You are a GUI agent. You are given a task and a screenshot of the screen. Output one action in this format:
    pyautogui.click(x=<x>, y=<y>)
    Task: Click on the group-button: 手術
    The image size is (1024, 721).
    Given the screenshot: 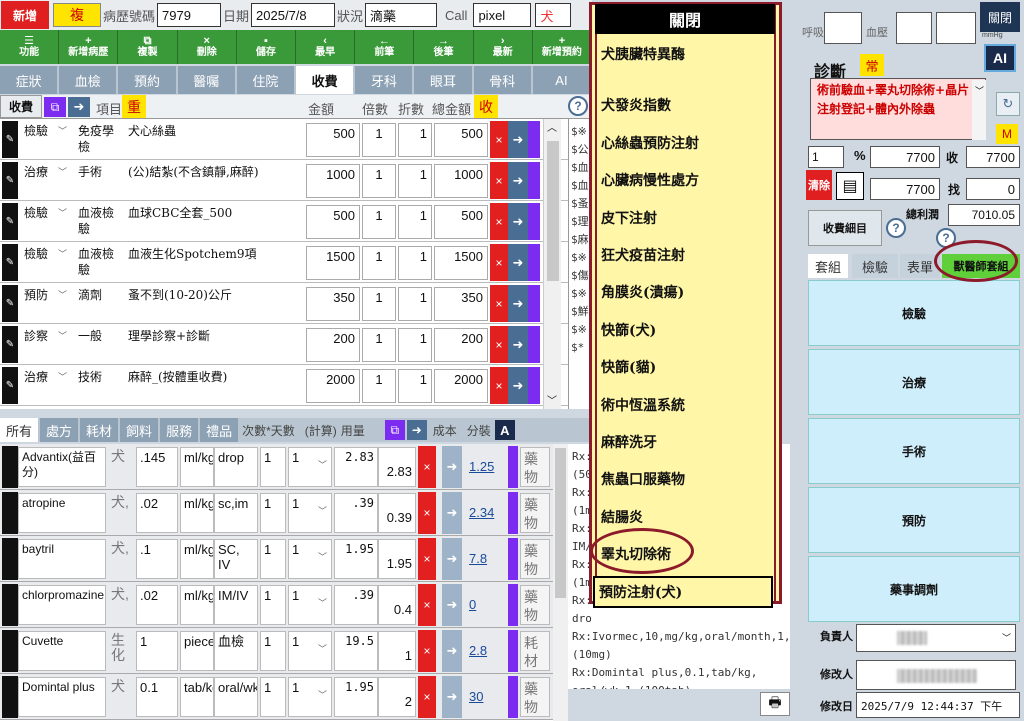 What is the action you would take?
    pyautogui.click(x=914, y=451)
    